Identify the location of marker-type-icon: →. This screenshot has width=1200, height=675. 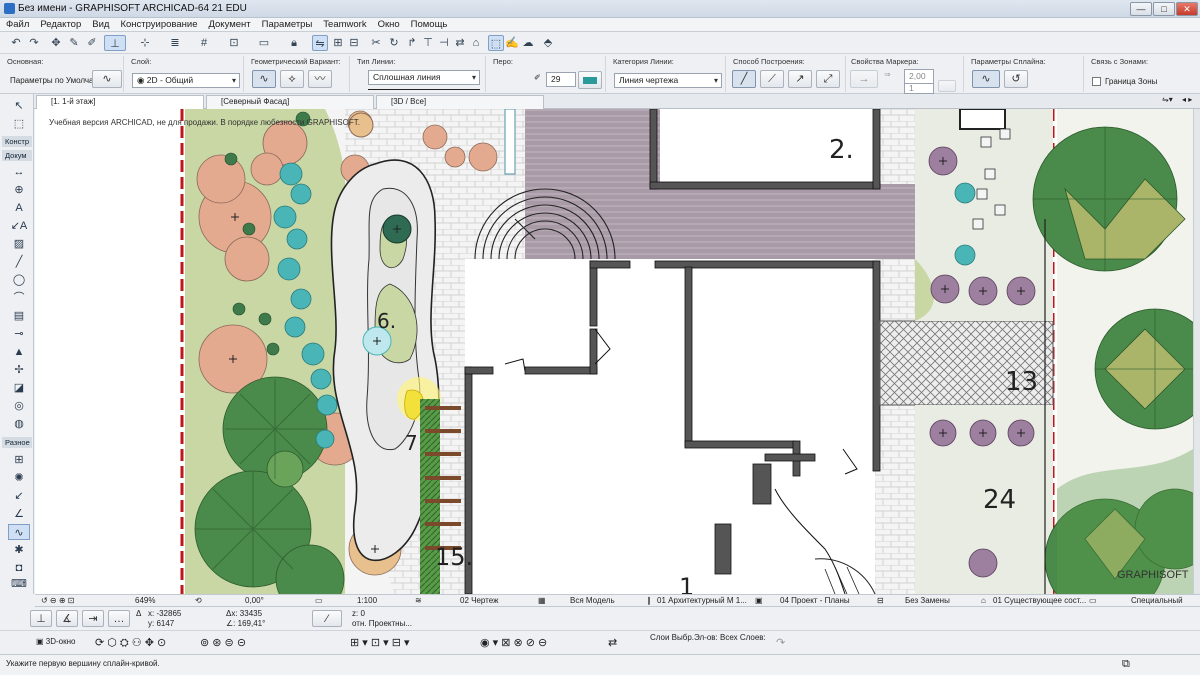
(864, 79).